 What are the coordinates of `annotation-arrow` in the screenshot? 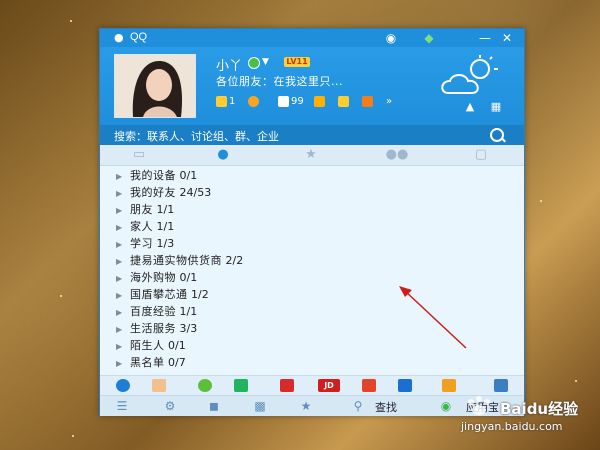 It's located at (433, 317).